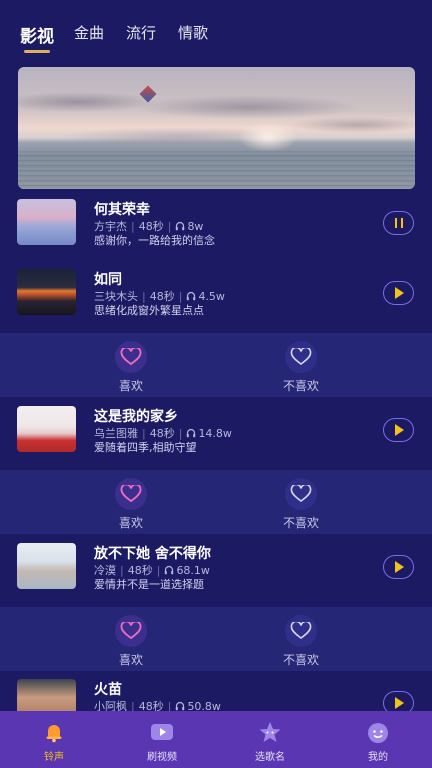 This screenshot has height=768, width=432. What do you see at coordinates (268, 137) in the screenshot?
I see `banner-sun-glow` at bounding box center [268, 137].